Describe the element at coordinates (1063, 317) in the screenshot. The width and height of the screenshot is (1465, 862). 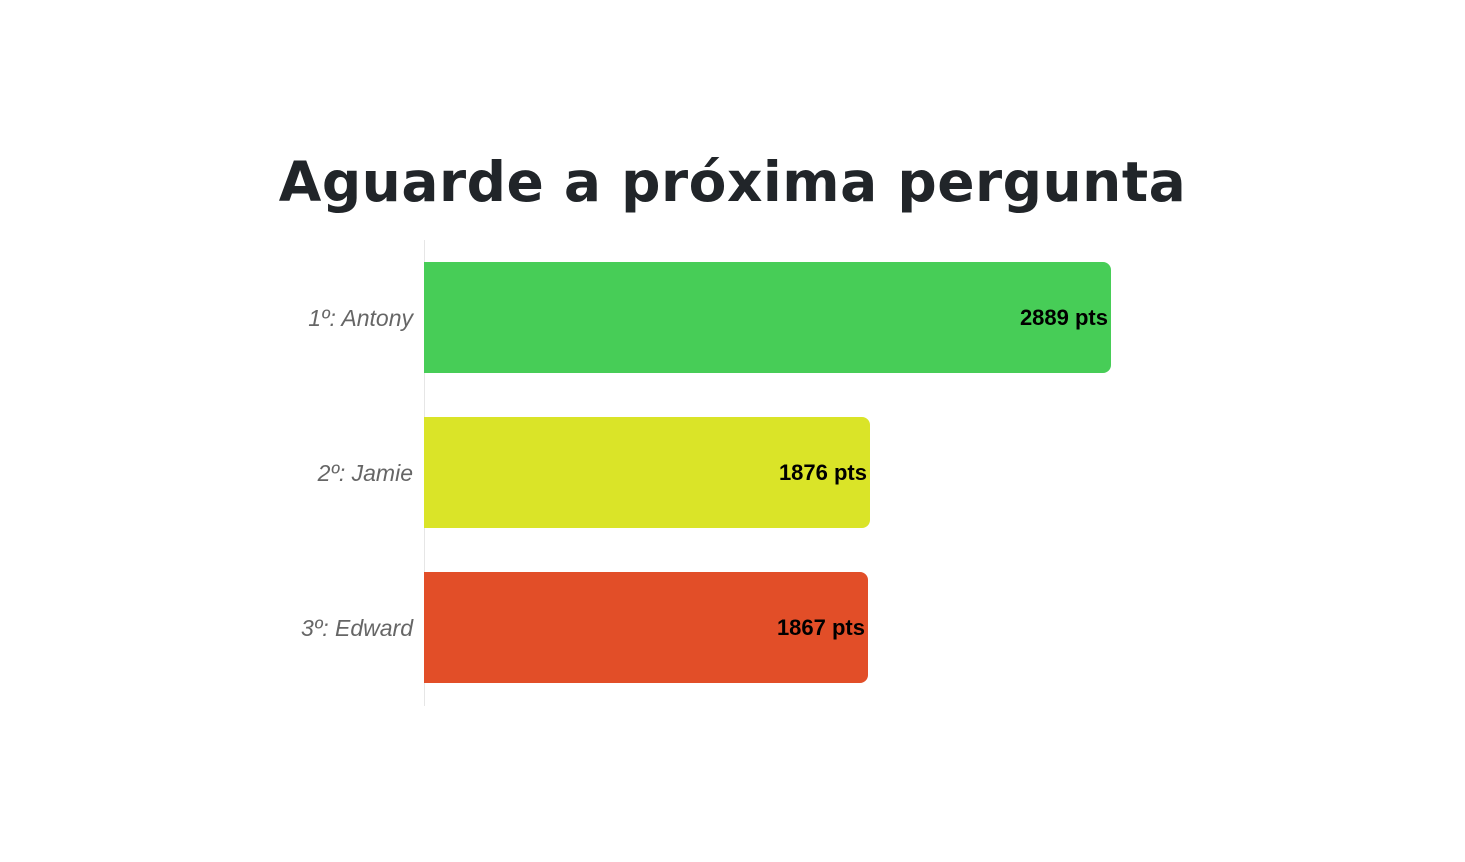
I see `score-value-label: 2889 pts` at that location.